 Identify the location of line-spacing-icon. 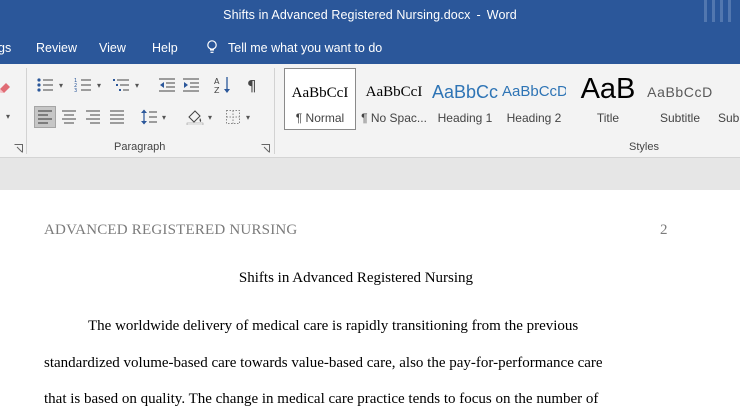
(149, 117).